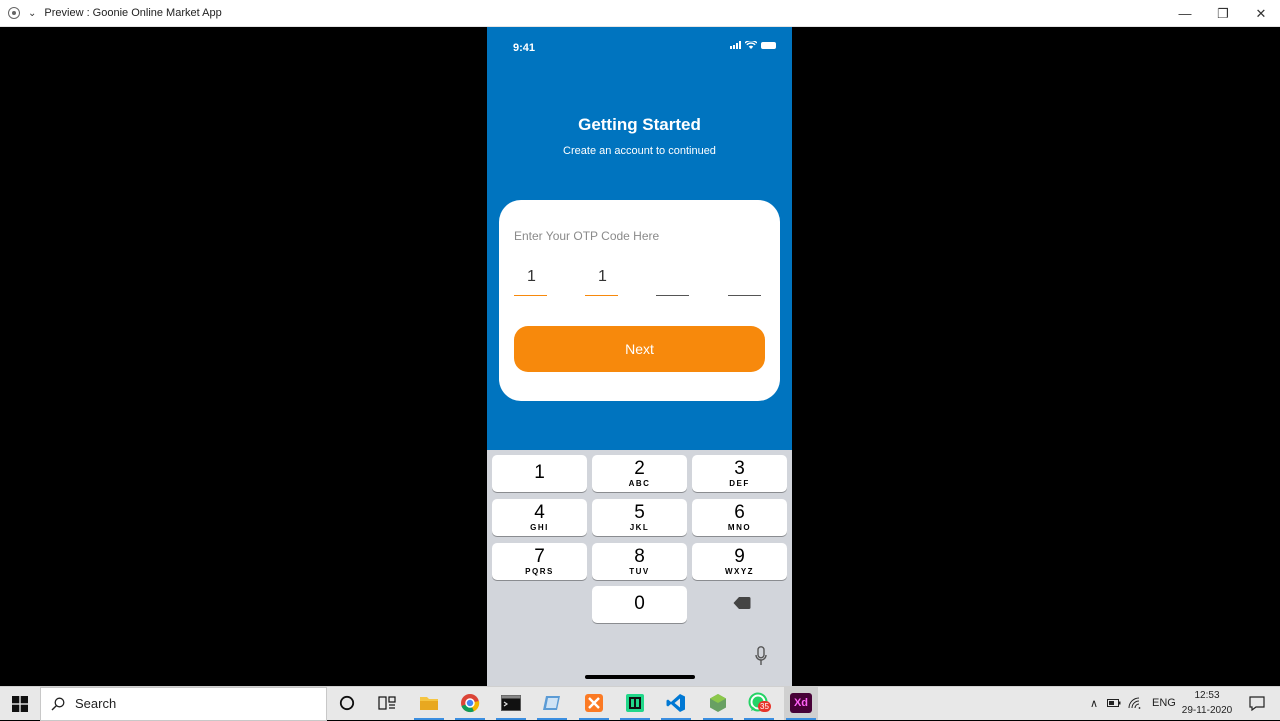  Describe the element at coordinates (764, 706) in the screenshot. I see `notification-badge: 35` at that location.